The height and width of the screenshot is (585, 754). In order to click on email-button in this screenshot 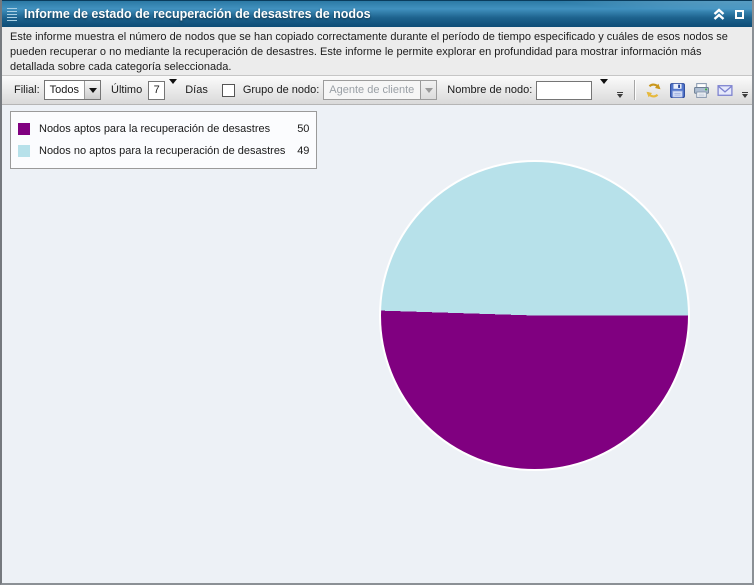, I will do `click(725, 90)`.